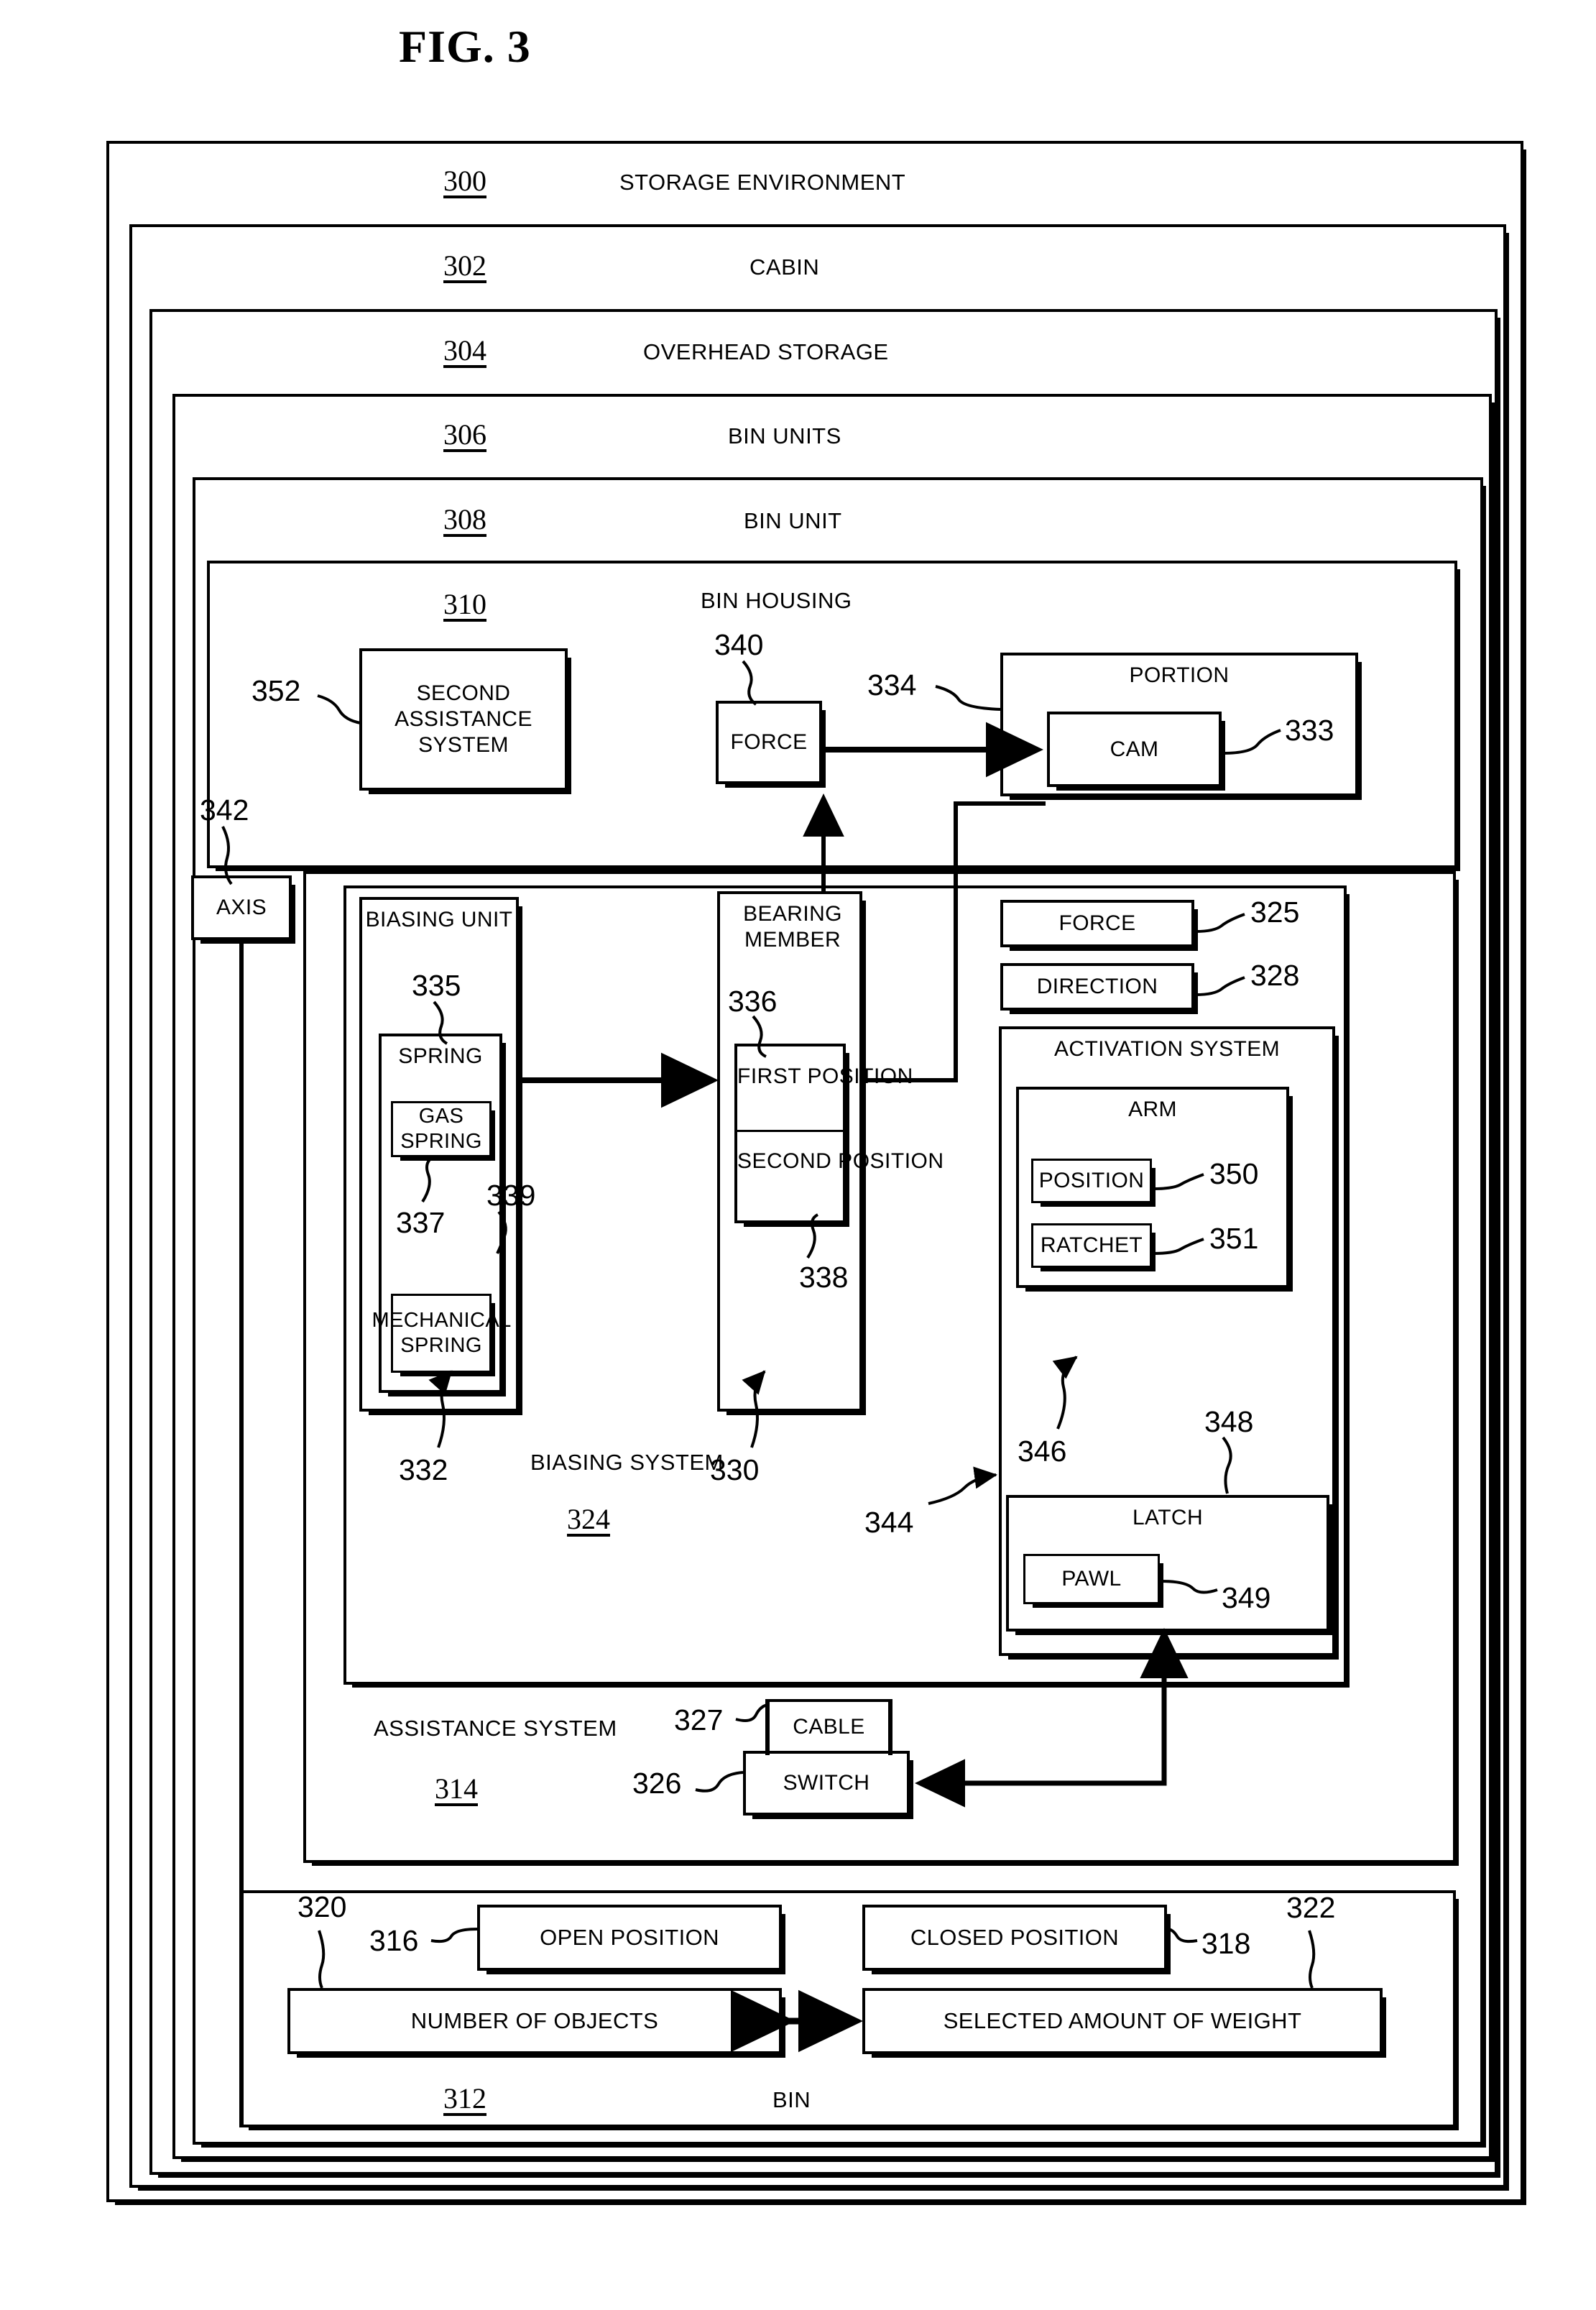 The height and width of the screenshot is (2310, 1596). What do you see at coordinates (699, 1719) in the screenshot?
I see `ref-327: 327` at bounding box center [699, 1719].